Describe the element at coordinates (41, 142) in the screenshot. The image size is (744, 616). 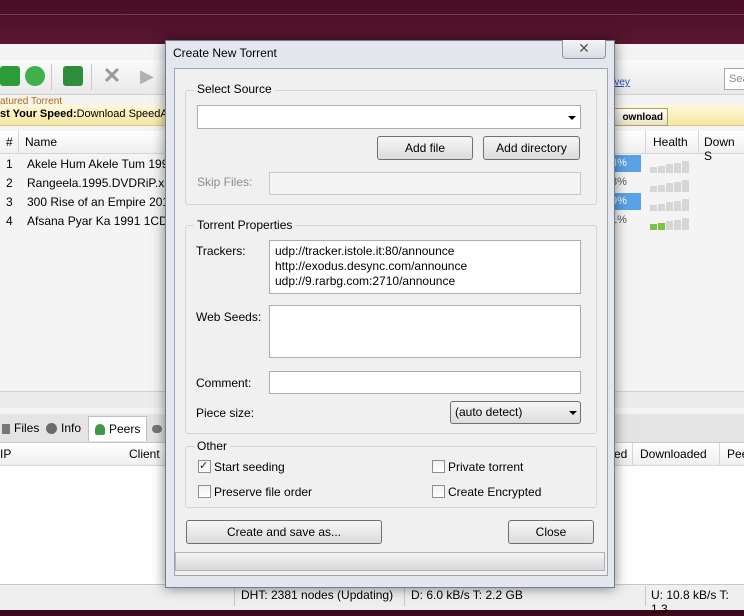
I see `col-name: Name` at that location.